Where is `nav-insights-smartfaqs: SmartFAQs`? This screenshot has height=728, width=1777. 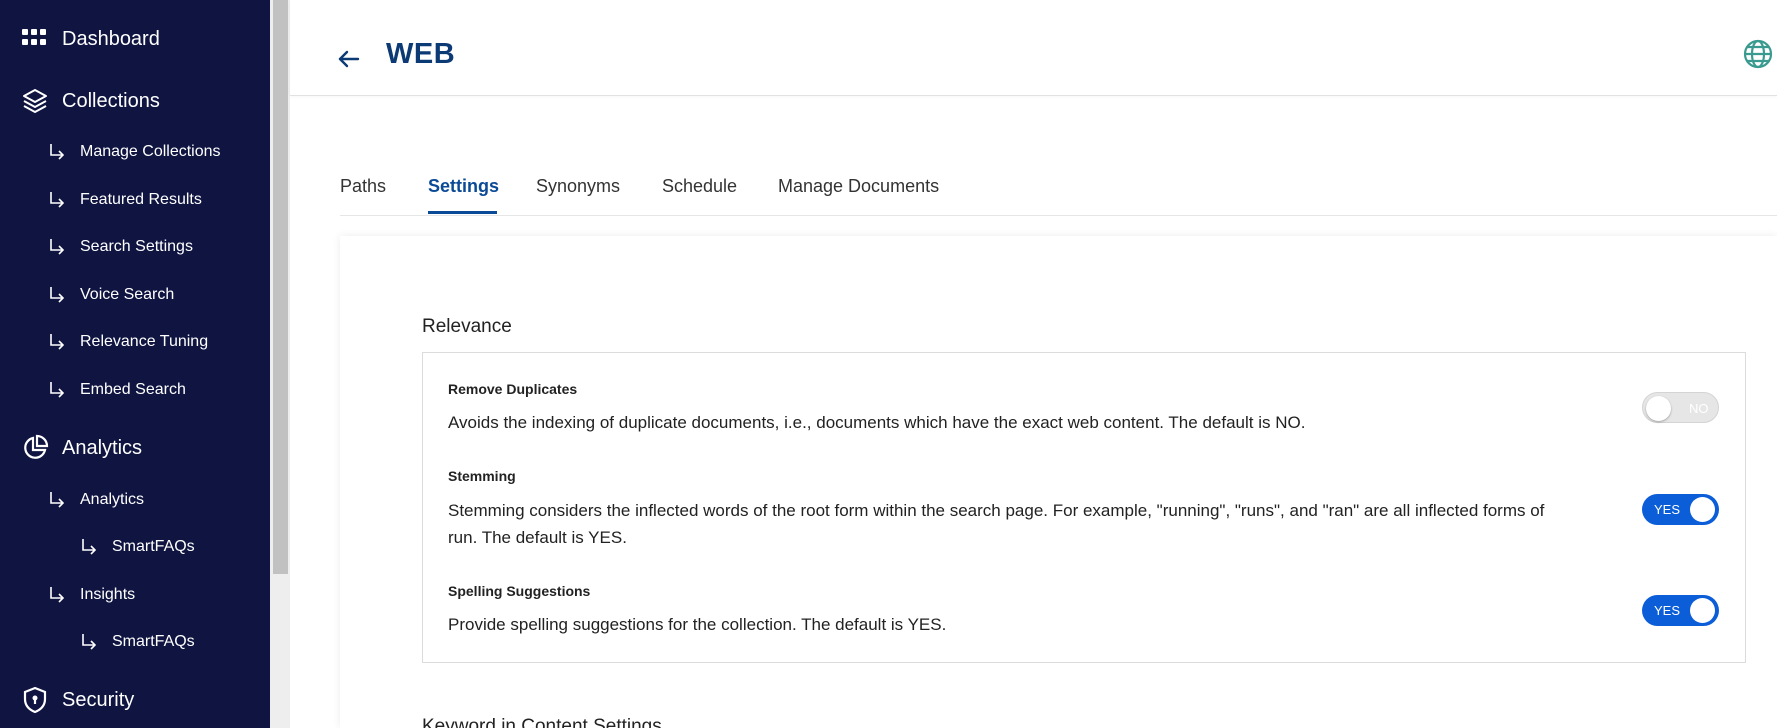 nav-insights-smartfaqs: SmartFAQs is located at coordinates (137, 642).